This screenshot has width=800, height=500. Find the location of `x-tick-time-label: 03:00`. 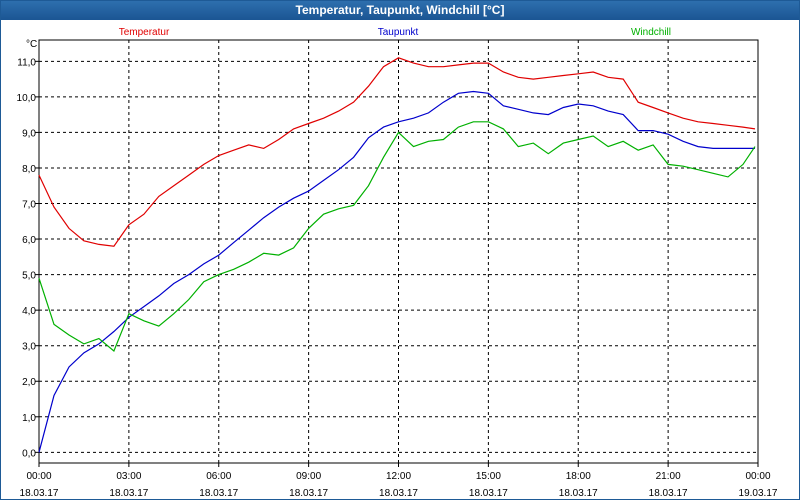

x-tick-time-label: 03:00 is located at coordinates (128, 476).